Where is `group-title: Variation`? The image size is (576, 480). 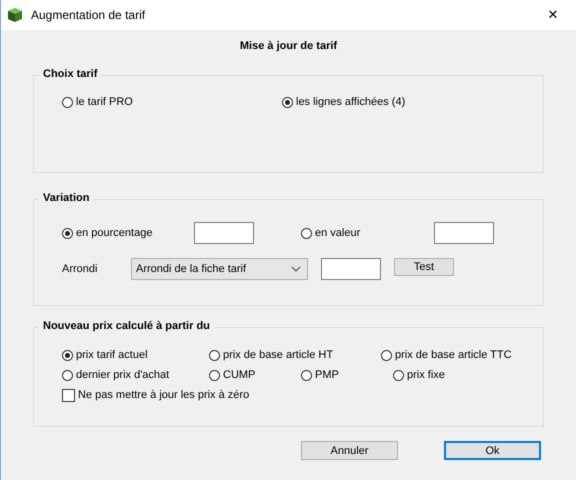
group-title: Variation is located at coordinates (66, 198).